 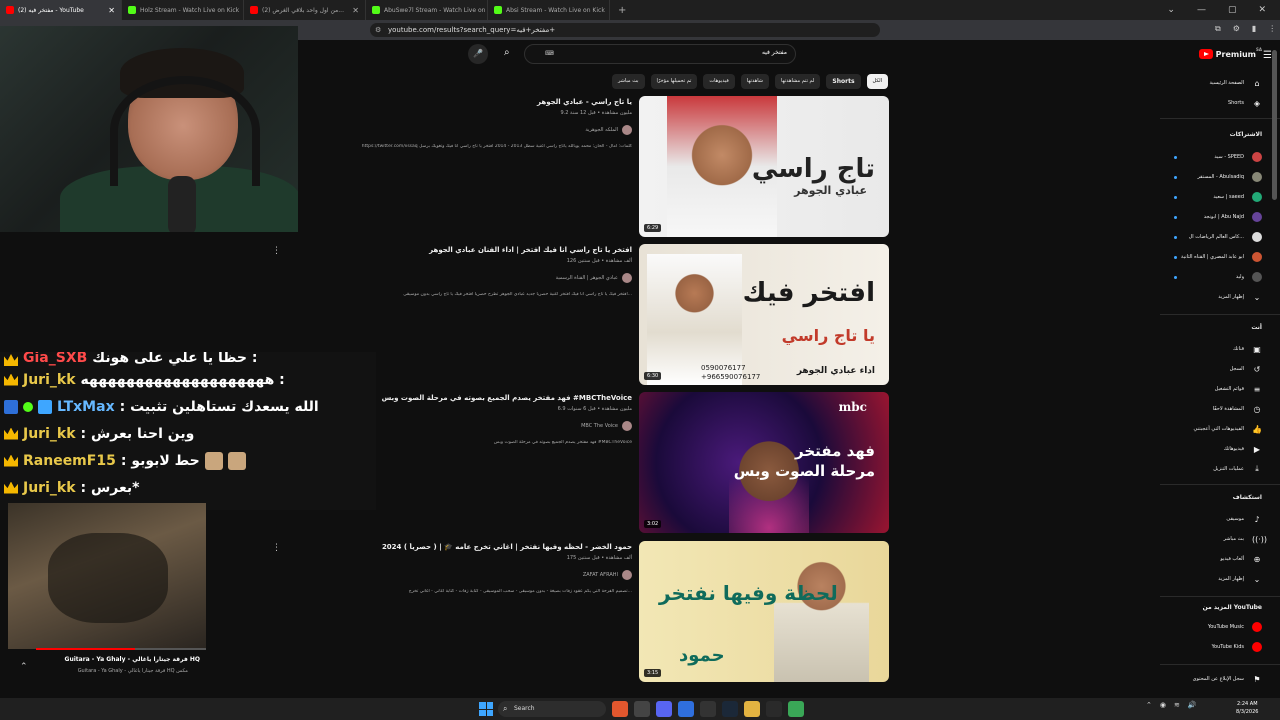 I want to click on sidebar-item: فيديوهاتك ▶, so click(x=1220, y=449).